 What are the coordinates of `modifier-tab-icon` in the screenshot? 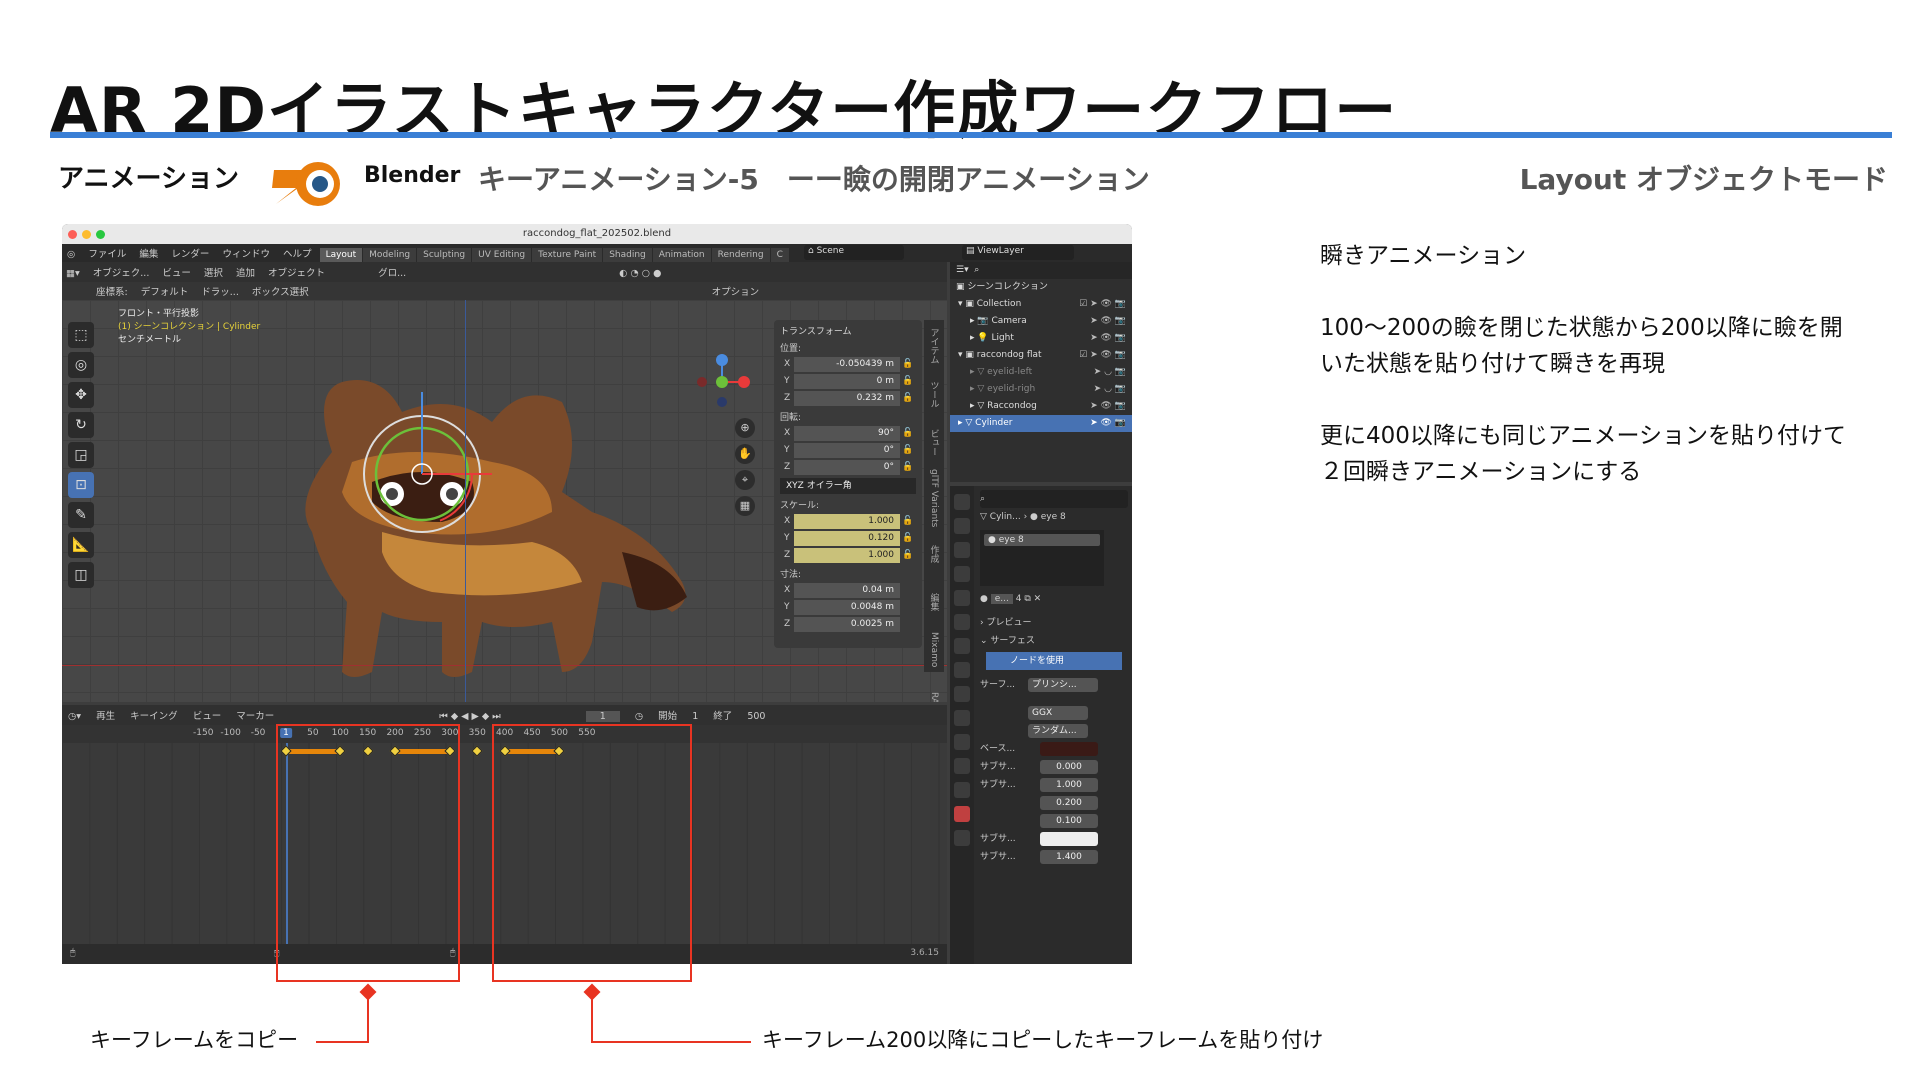 It's located at (962, 694).